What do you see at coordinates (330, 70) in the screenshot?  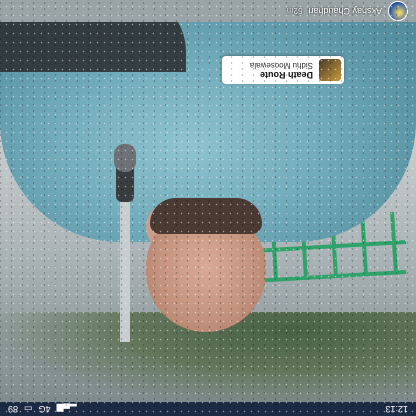 I see `album-art-icon` at bounding box center [330, 70].